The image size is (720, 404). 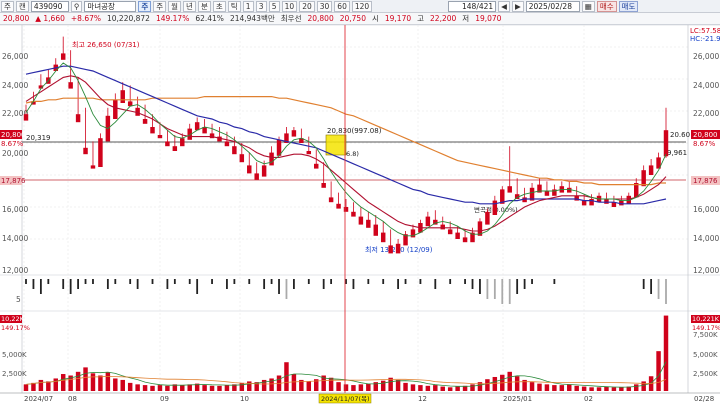 I want to click on high-price: 22,200, so click(x=443, y=18).